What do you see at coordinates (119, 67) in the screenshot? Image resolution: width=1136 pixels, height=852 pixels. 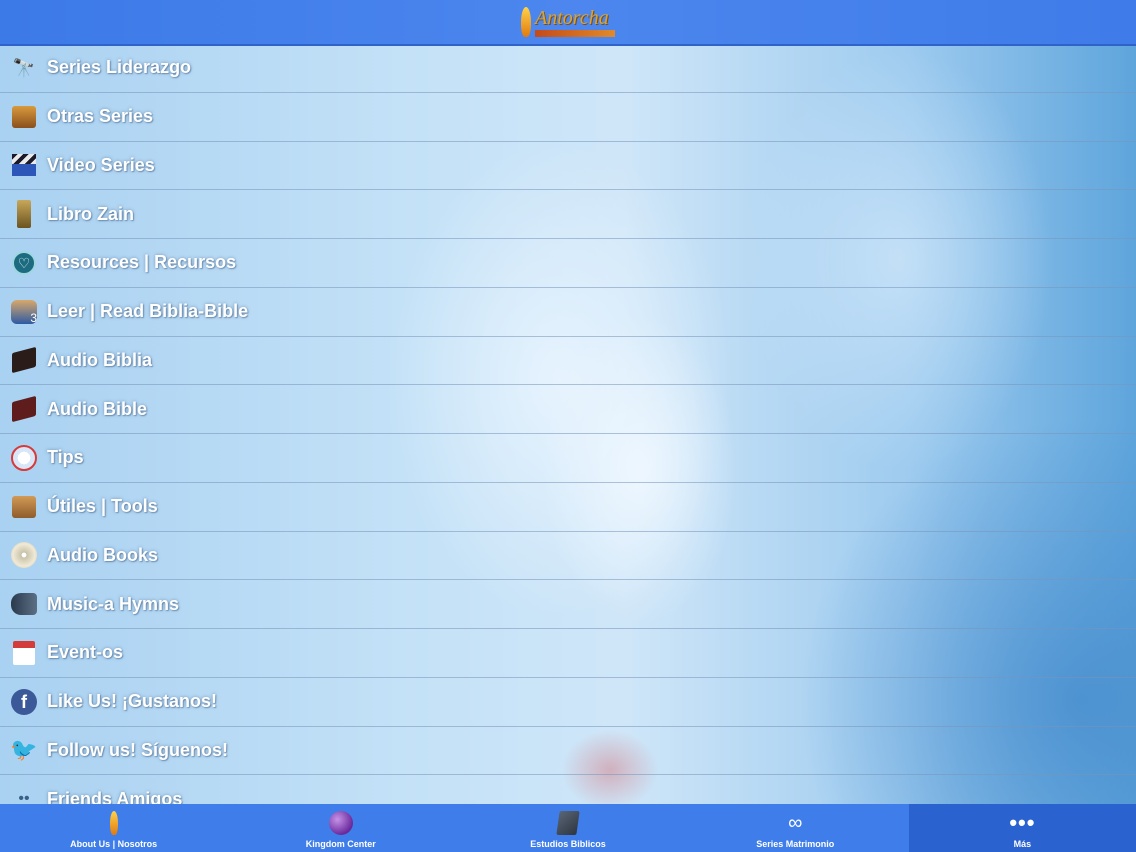 I see `menu-item-label: Series Liderazgo` at bounding box center [119, 67].